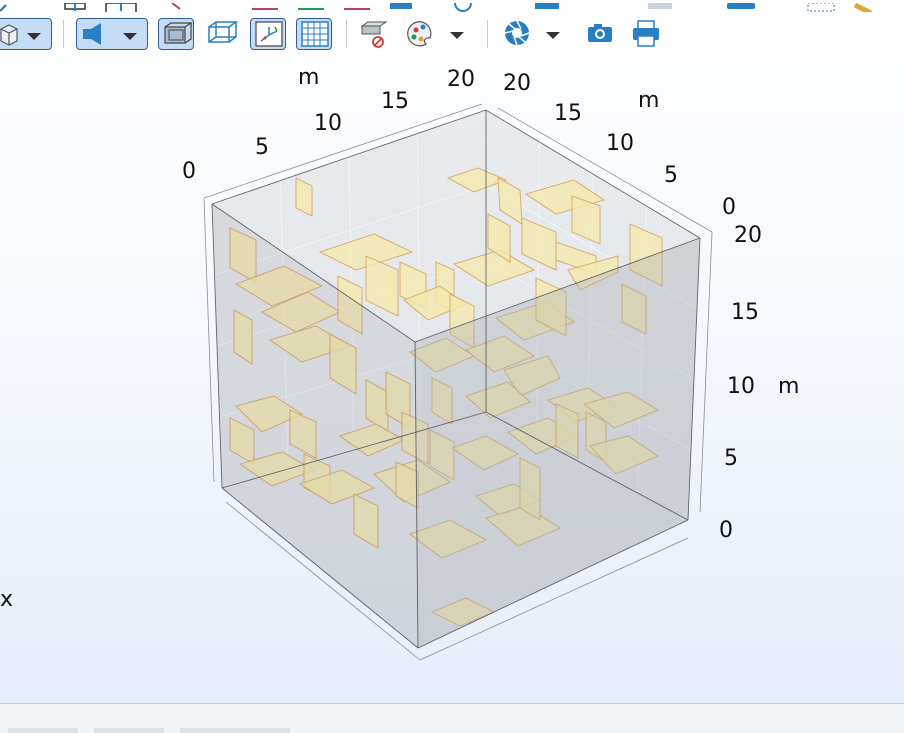  I want to click on toolbar-overflow-icons, so click(436, 6).